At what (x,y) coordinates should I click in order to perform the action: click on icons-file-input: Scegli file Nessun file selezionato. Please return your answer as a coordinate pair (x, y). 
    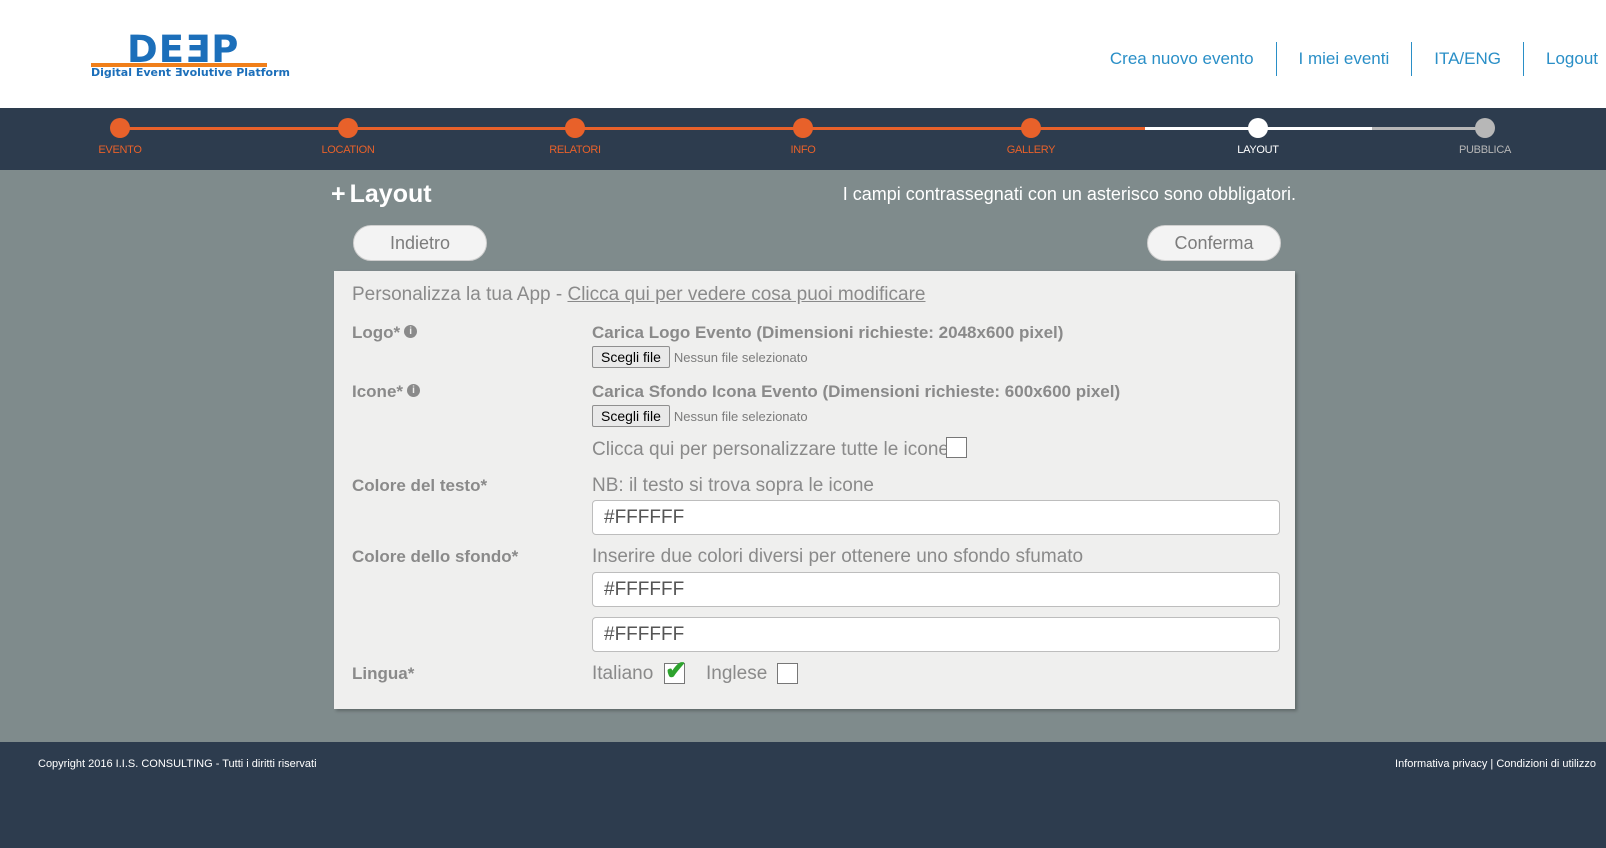
    Looking at the image, I should click on (700, 416).